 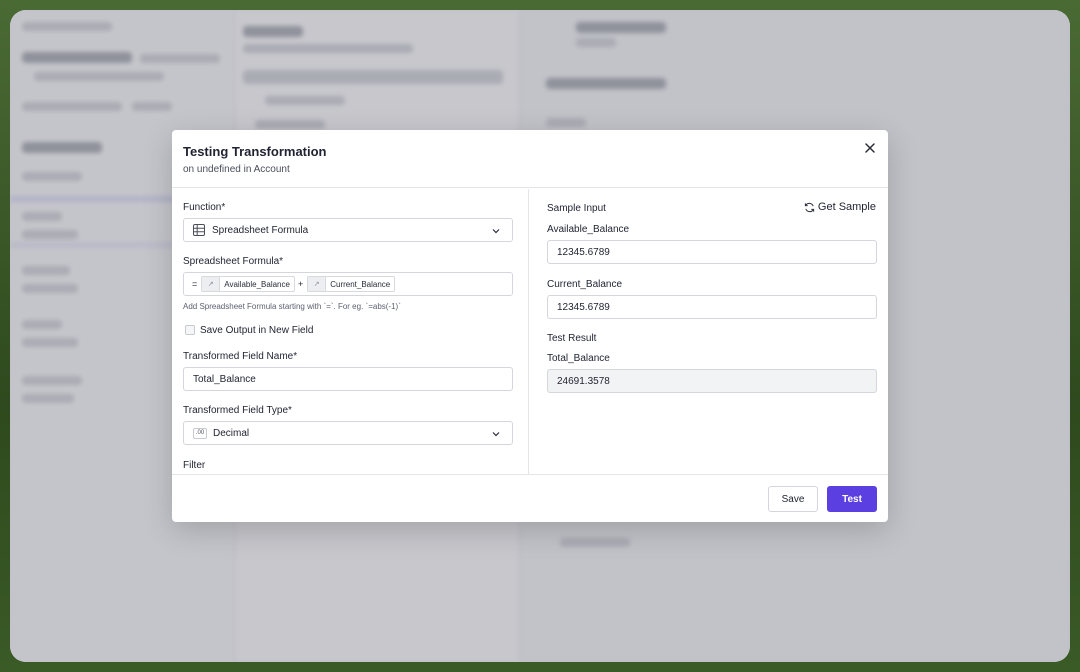 I want to click on function-select-value: Spreadsheet Formula, so click(x=260, y=230).